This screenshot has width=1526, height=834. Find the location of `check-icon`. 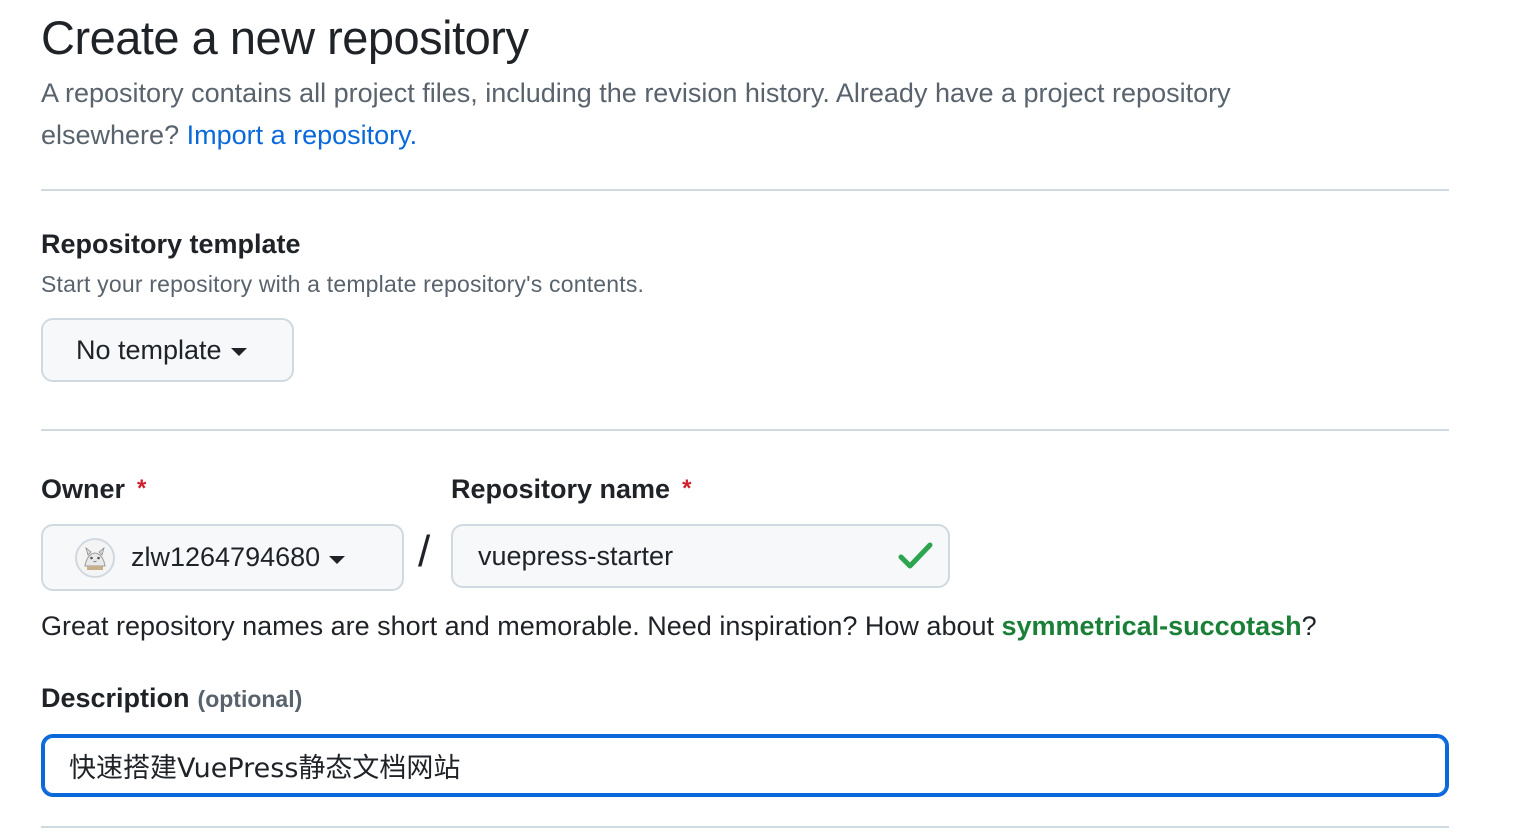

check-icon is located at coordinates (915, 555).